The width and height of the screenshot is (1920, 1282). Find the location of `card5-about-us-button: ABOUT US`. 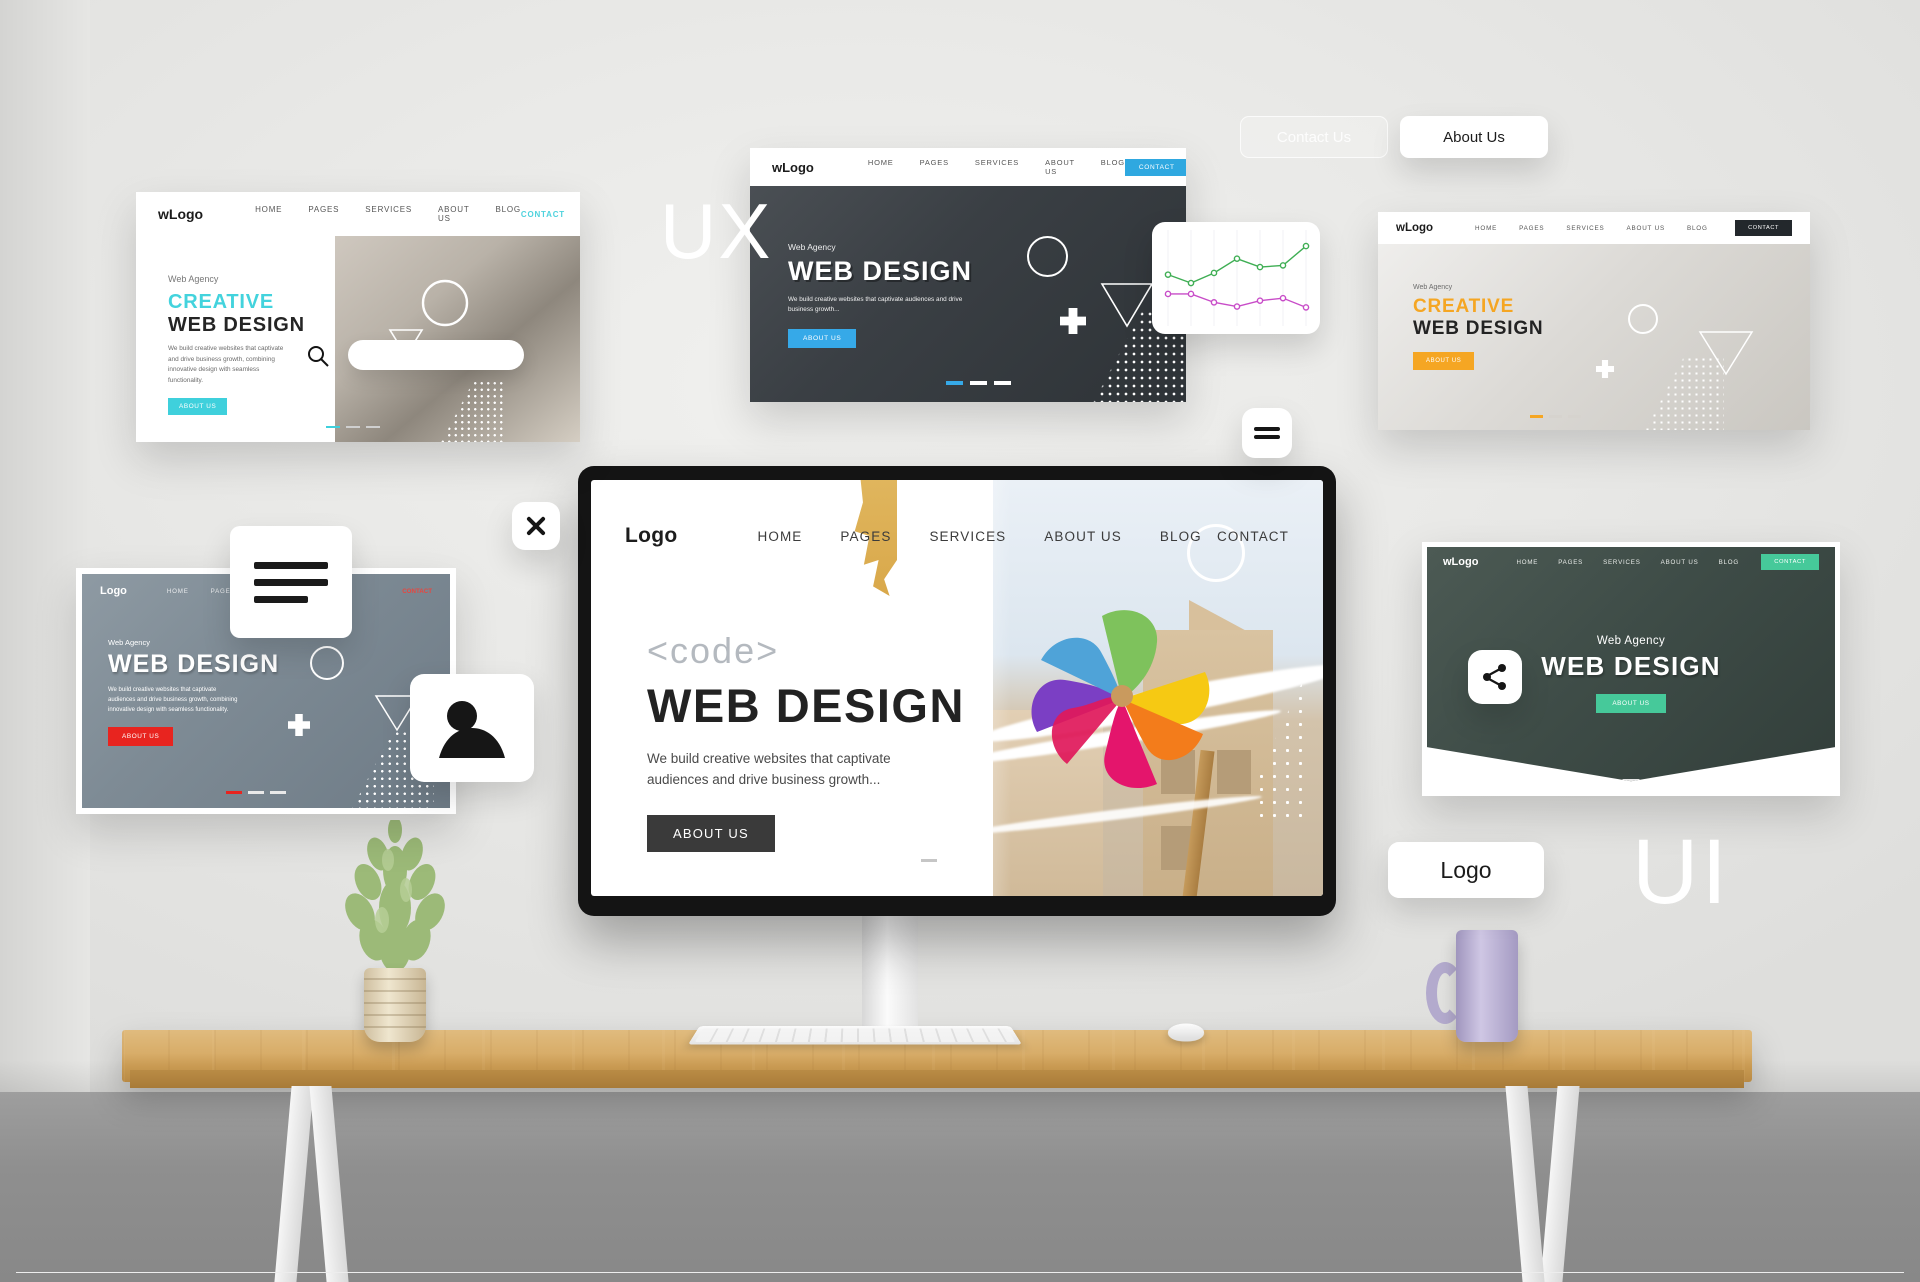

card5-about-us-button: ABOUT US is located at coordinates (1631, 703).